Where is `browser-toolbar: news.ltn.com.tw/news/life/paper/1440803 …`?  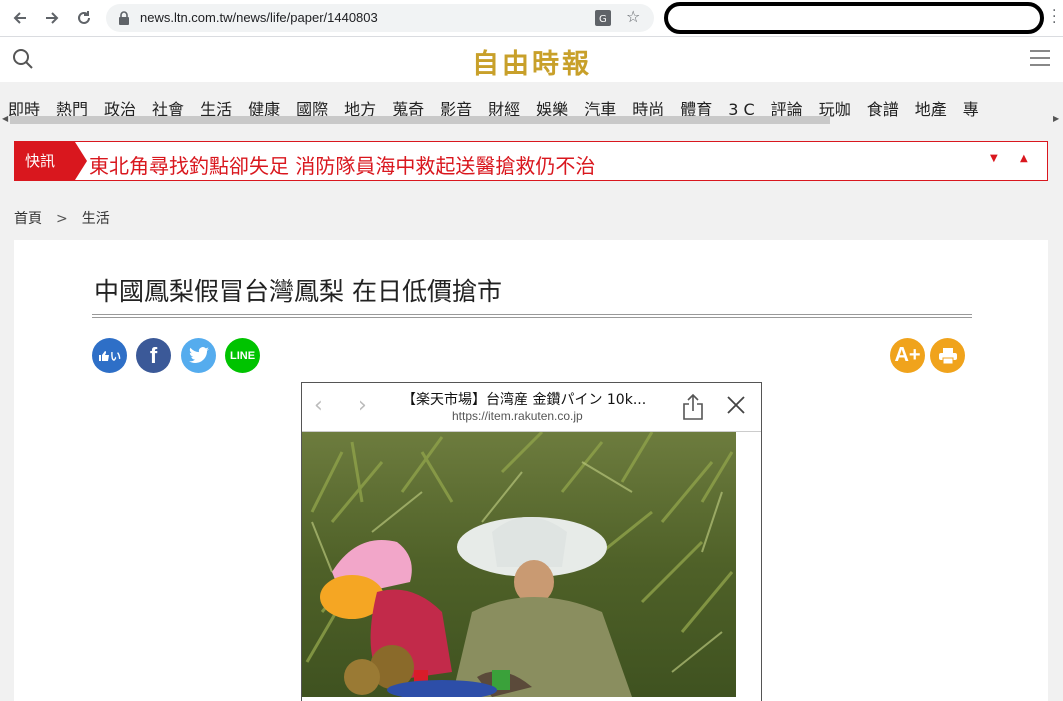 browser-toolbar: news.ltn.com.tw/news/life/paper/1440803 … is located at coordinates (531, 18).